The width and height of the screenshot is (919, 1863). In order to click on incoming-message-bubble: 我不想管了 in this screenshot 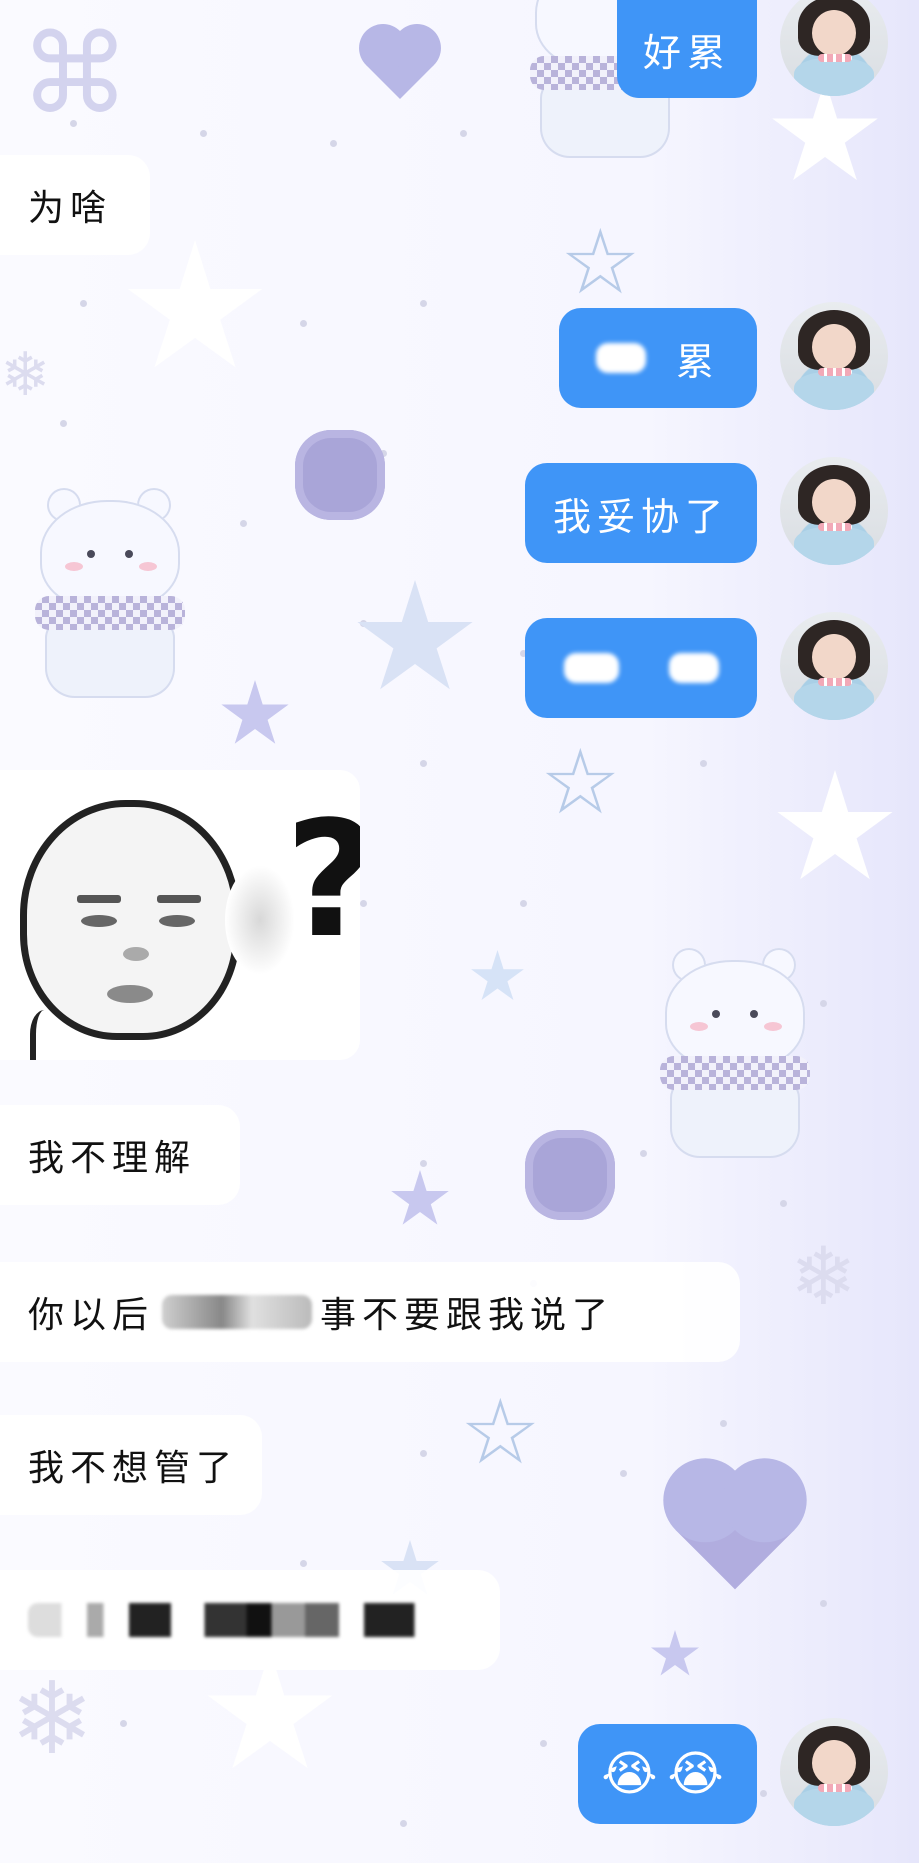, I will do `click(131, 1465)`.